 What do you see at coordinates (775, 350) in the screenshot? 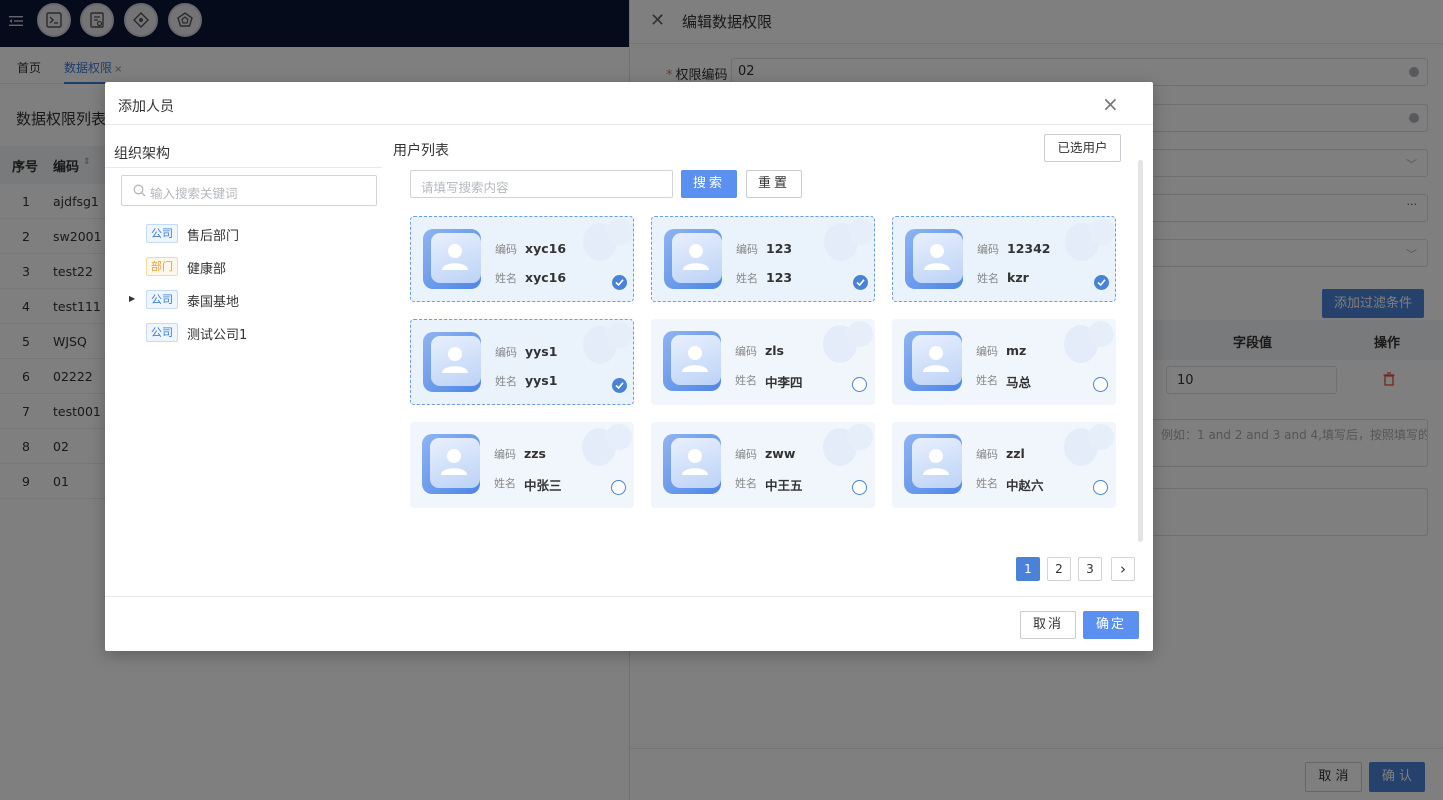
I see `user-code: zls` at bounding box center [775, 350].